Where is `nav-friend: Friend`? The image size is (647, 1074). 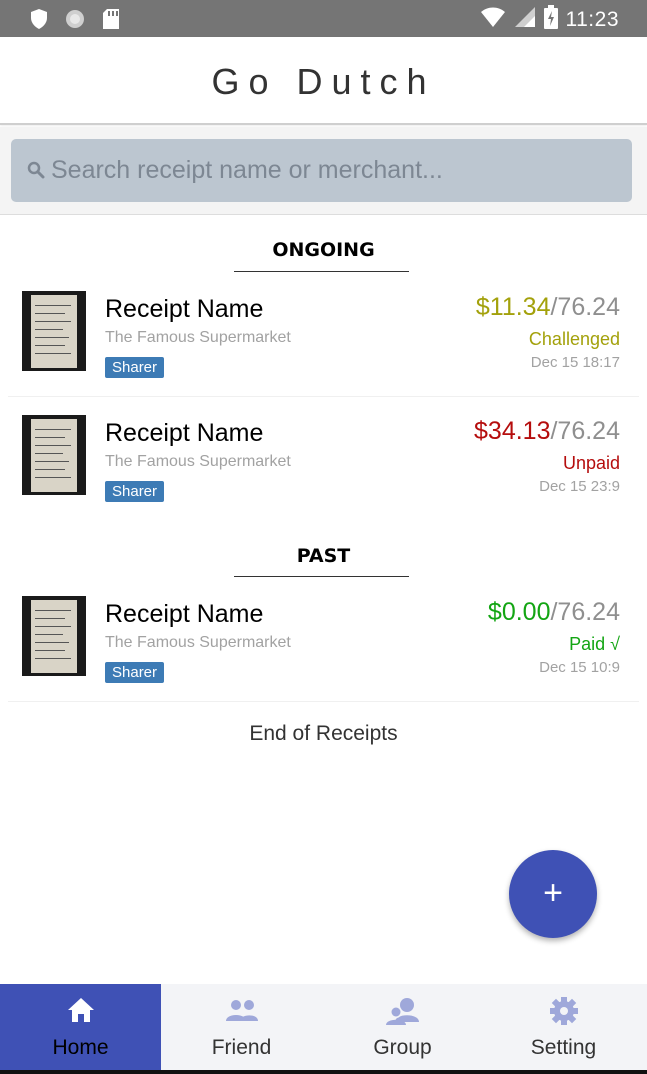
nav-friend: Friend is located at coordinates (241, 1027).